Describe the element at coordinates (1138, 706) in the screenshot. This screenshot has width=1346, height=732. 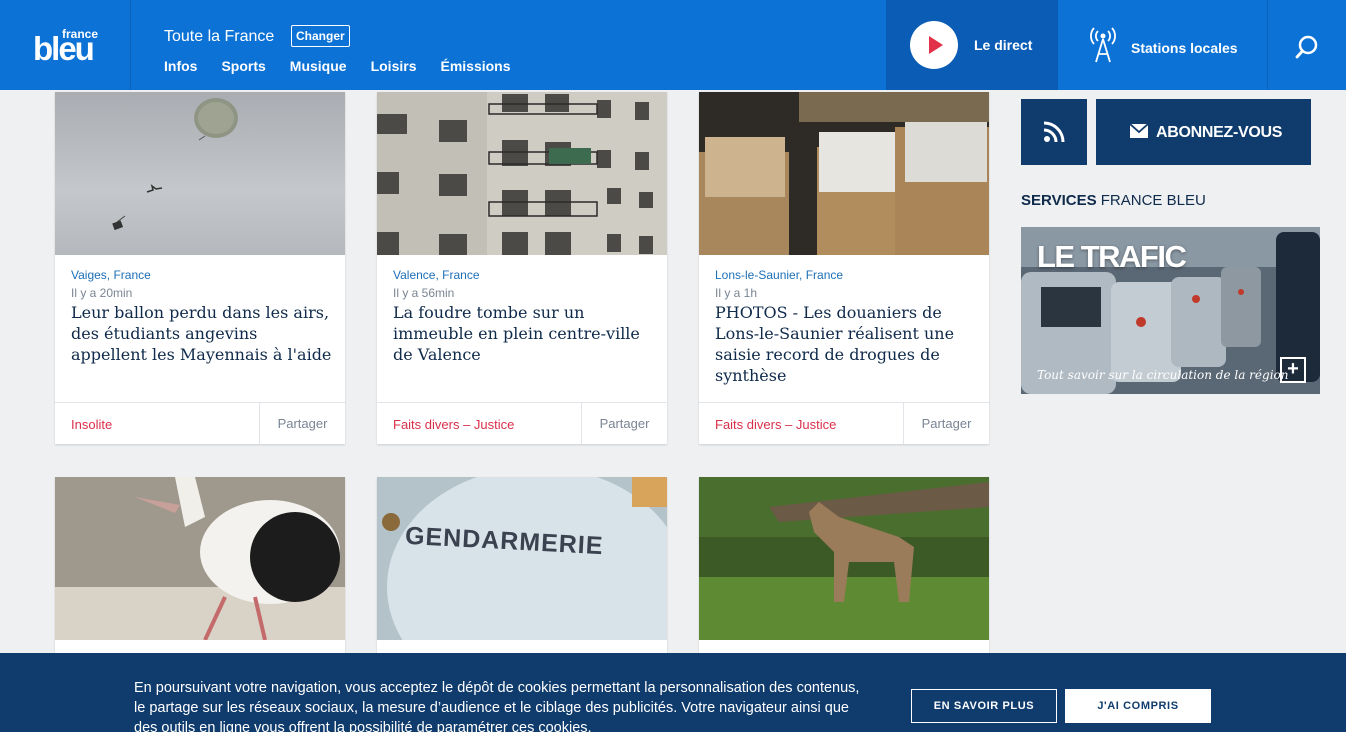
I see `accept-cookies-button: J'AI COMPRIS` at that location.